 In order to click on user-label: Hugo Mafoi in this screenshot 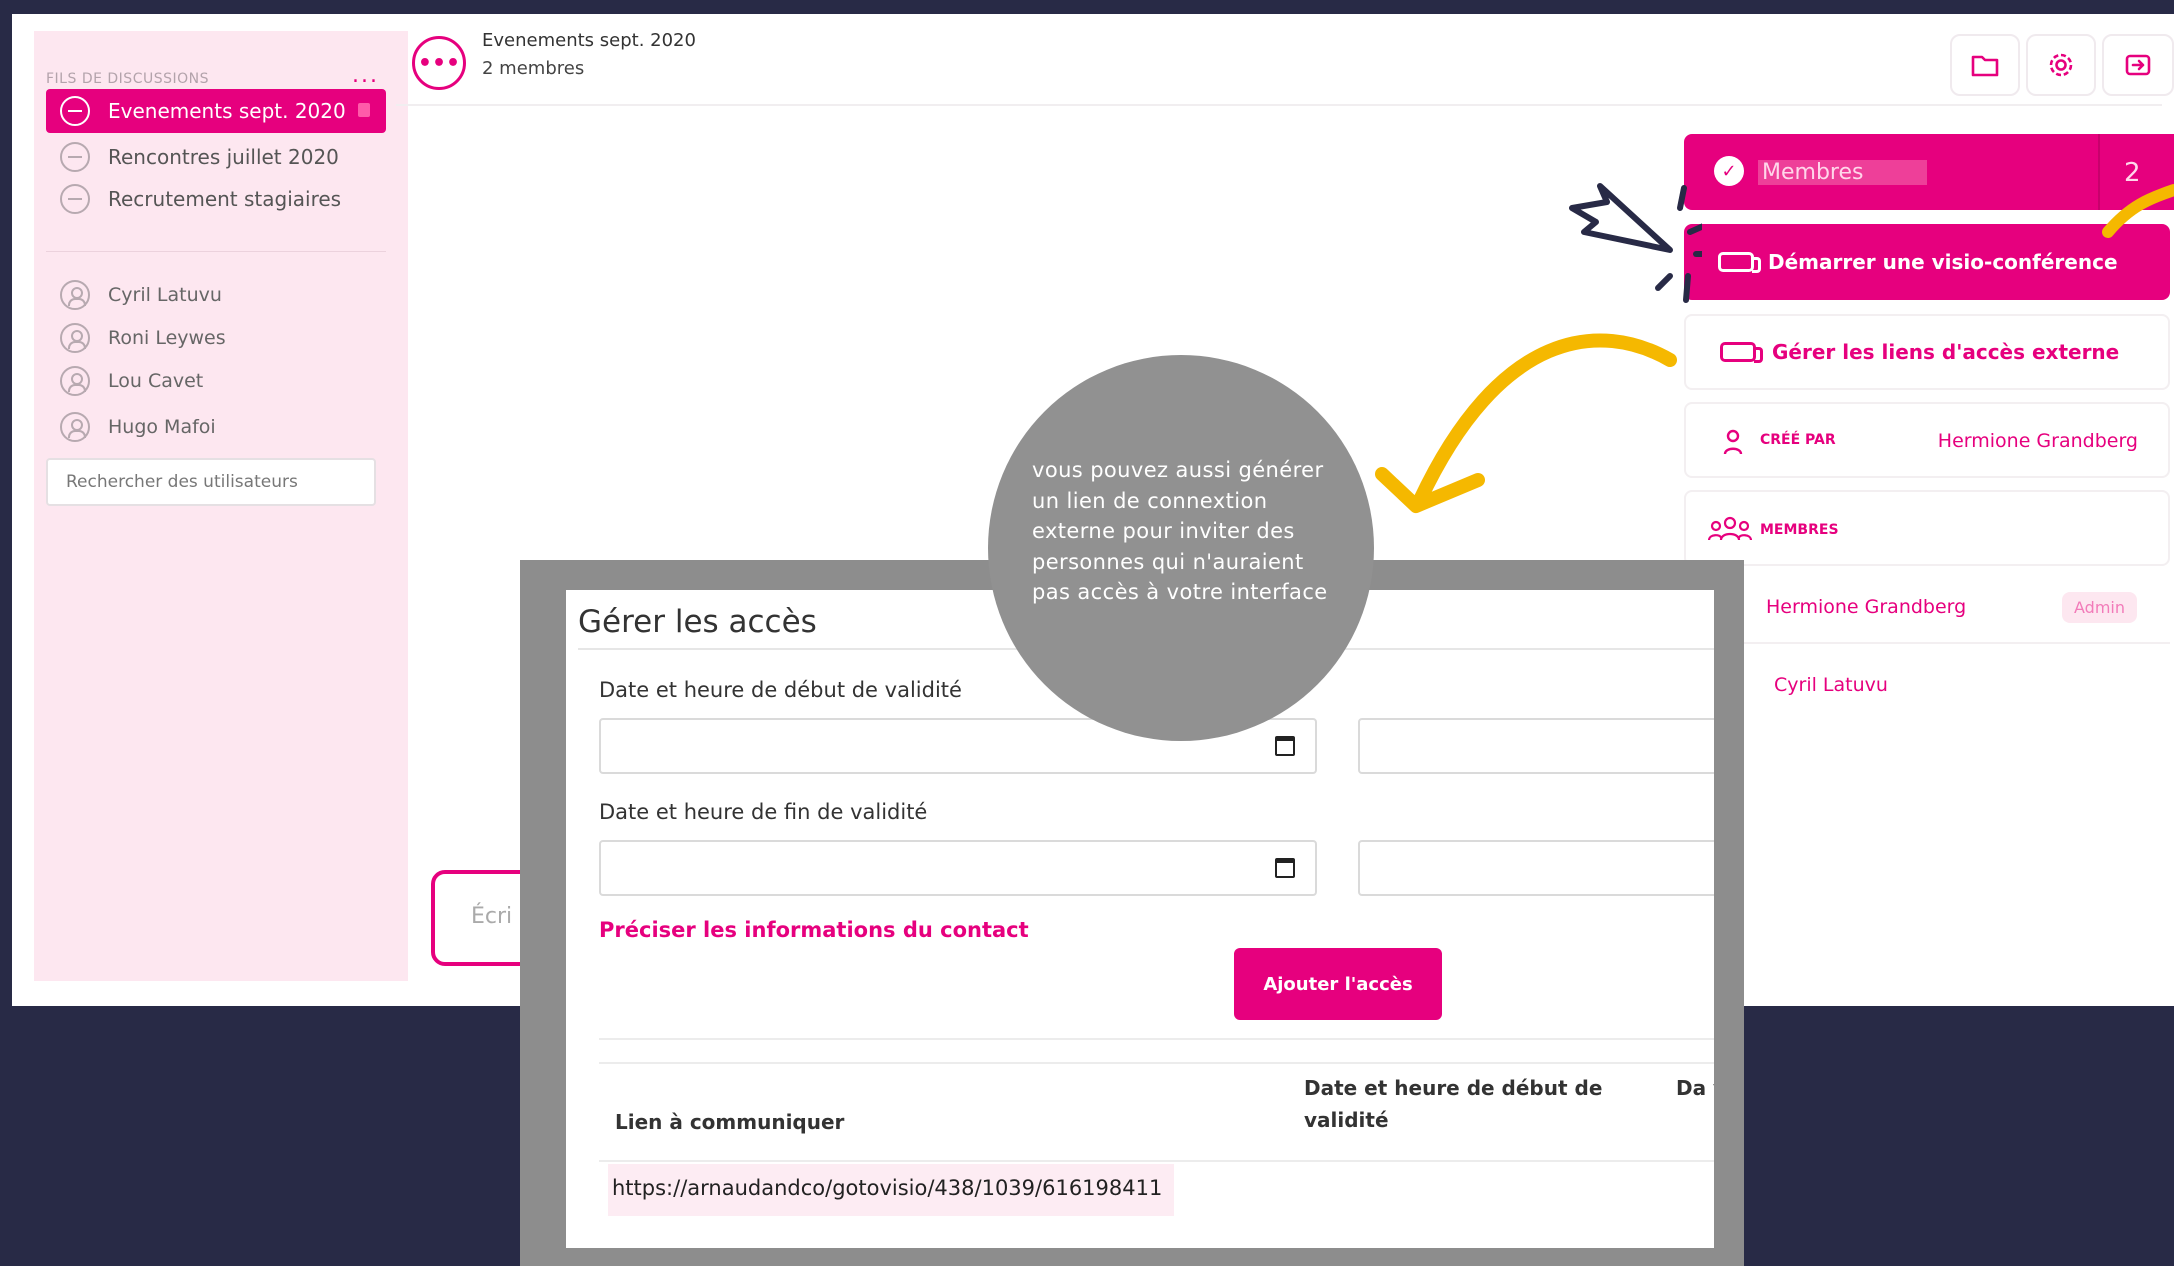, I will do `click(162, 427)`.